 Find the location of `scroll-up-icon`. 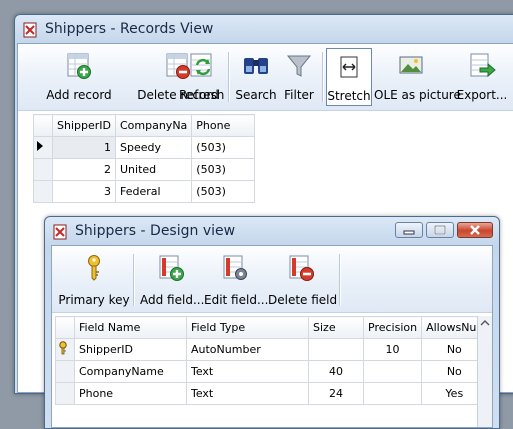

scroll-up-icon is located at coordinates (485, 323).